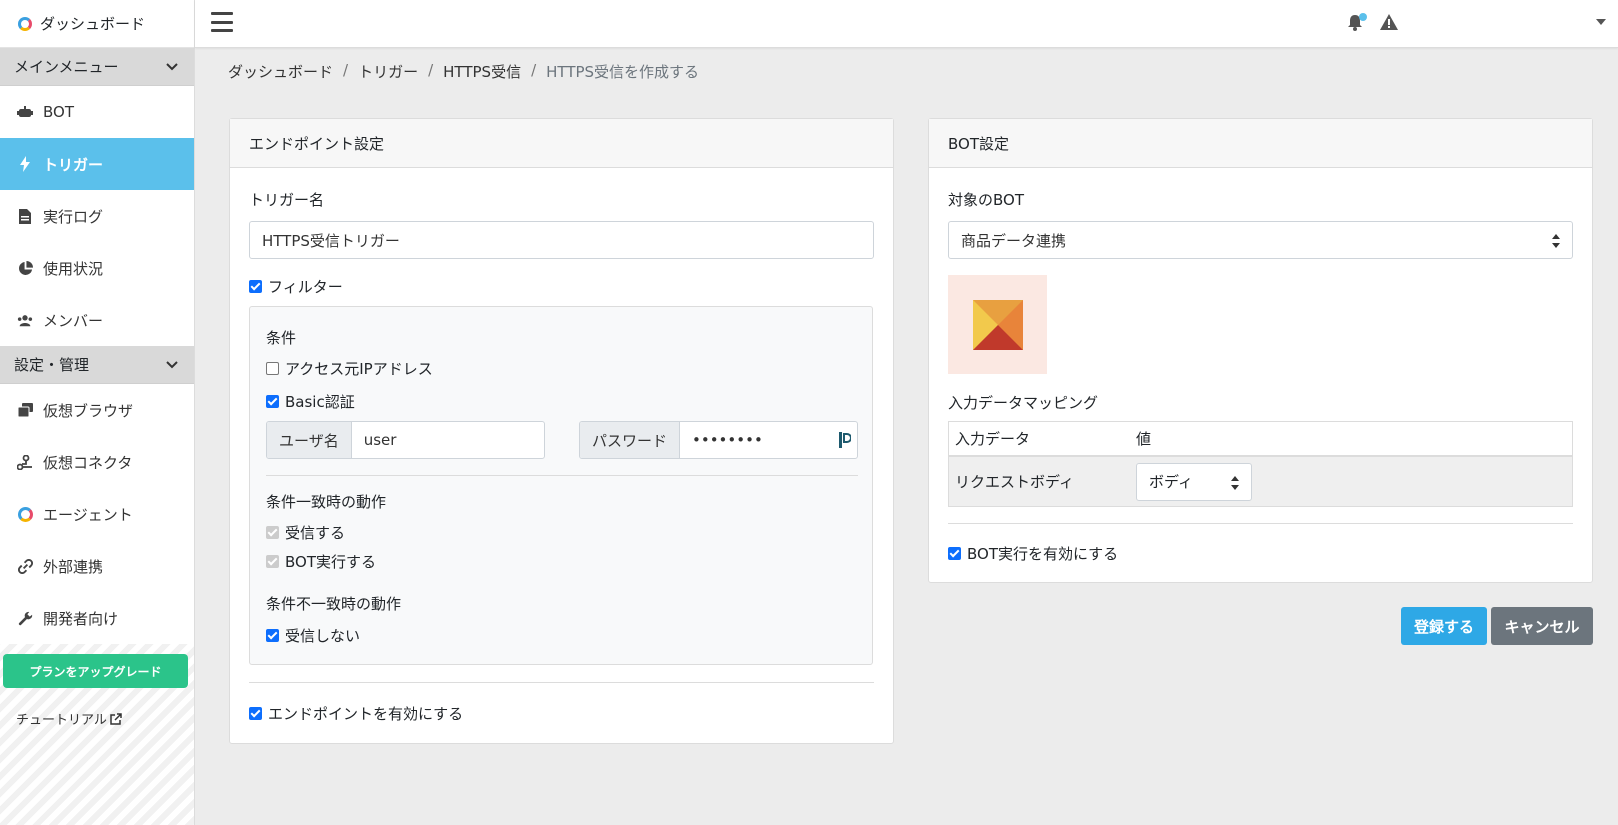  I want to click on enable-endpoint-checkbox-row: エンドポイントを有効にする, so click(356, 713).